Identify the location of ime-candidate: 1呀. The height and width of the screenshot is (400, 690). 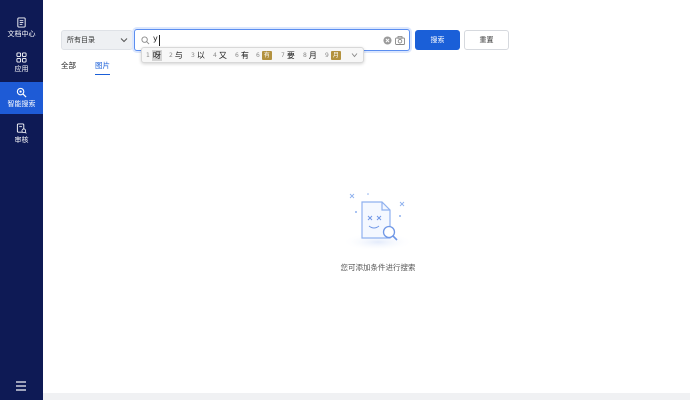
(154, 55).